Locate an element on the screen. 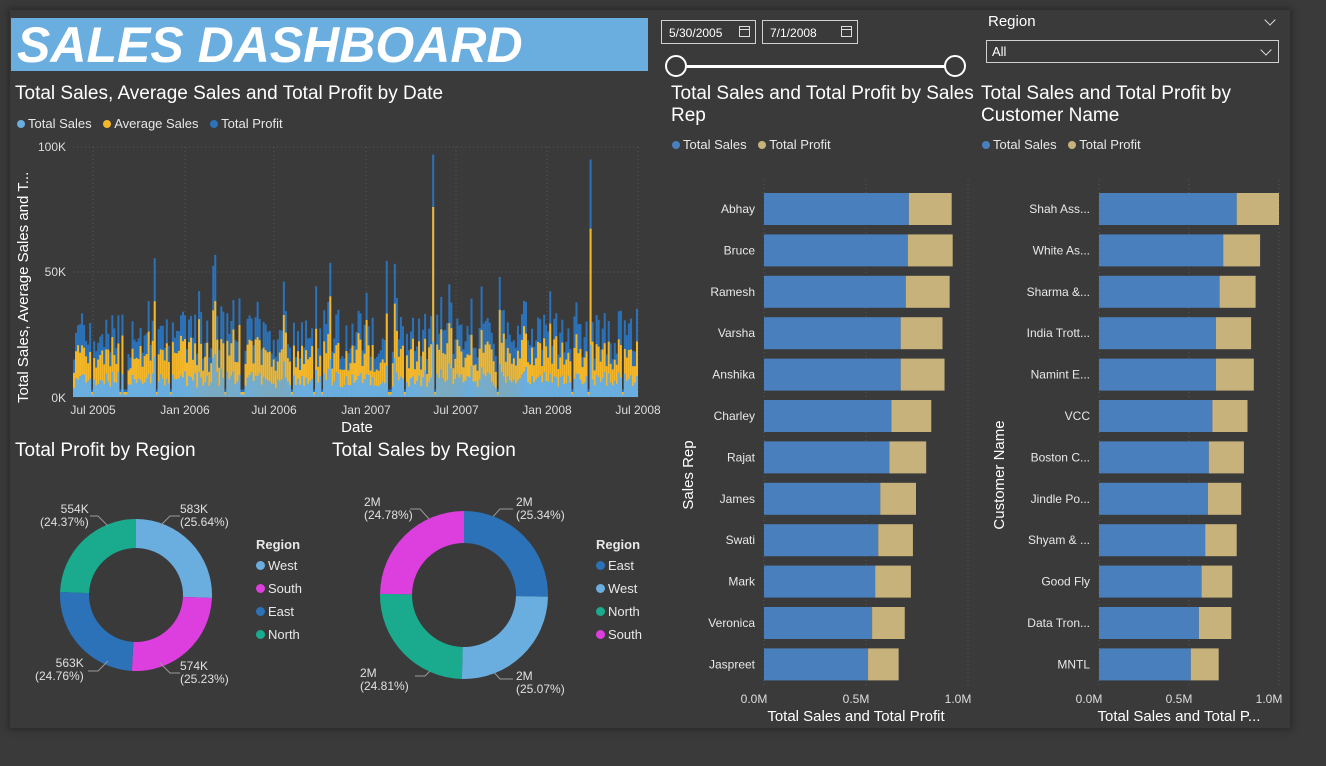 The width and height of the screenshot is (1326, 766). profit-region-title: Total Profit by Region is located at coordinates (105, 450).